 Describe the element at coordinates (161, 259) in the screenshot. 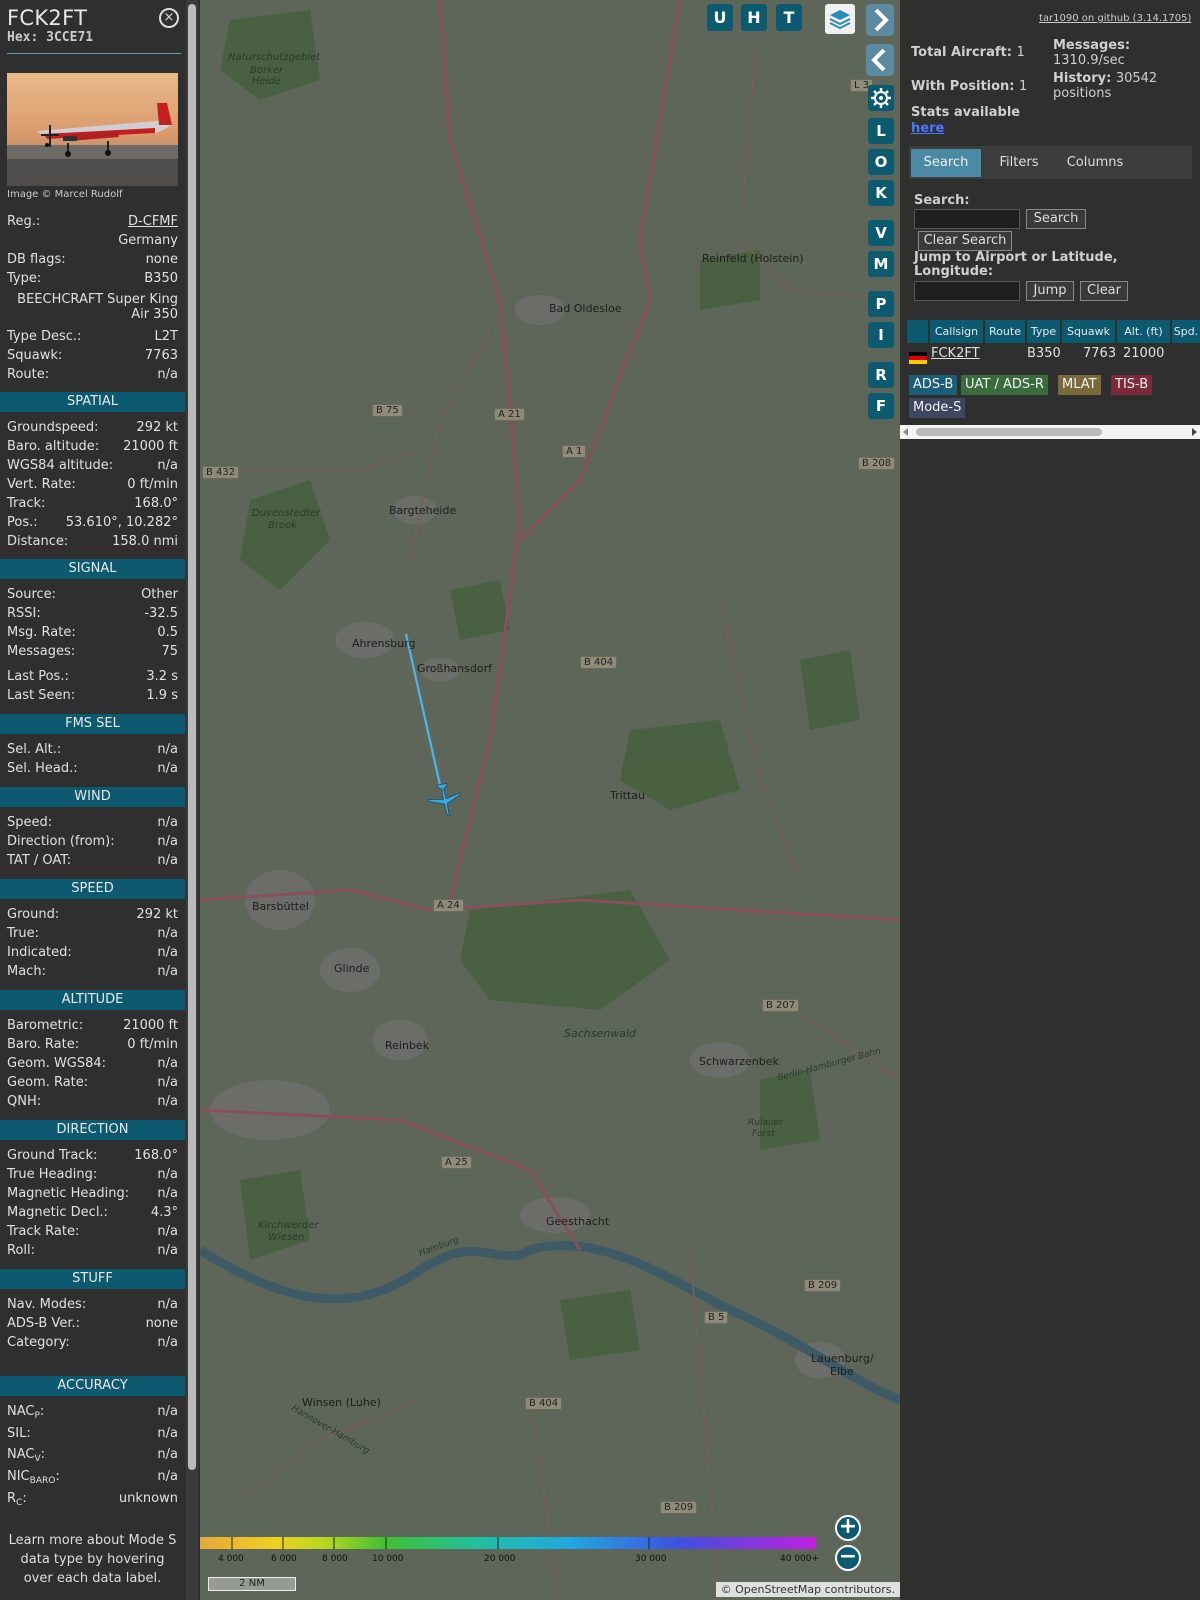

I see `dbflags-value: none` at that location.